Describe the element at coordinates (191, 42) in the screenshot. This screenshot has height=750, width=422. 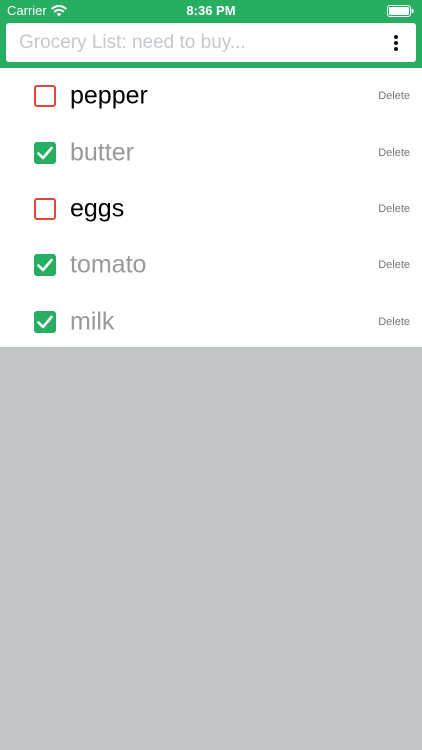
I see `search-input` at that location.